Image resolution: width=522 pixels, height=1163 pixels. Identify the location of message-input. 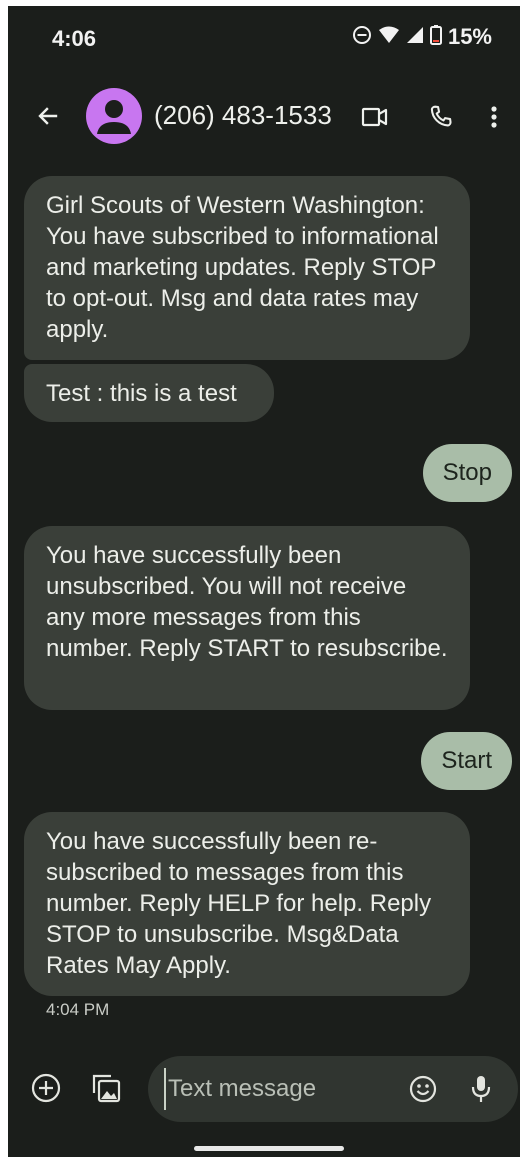
(276, 1089).